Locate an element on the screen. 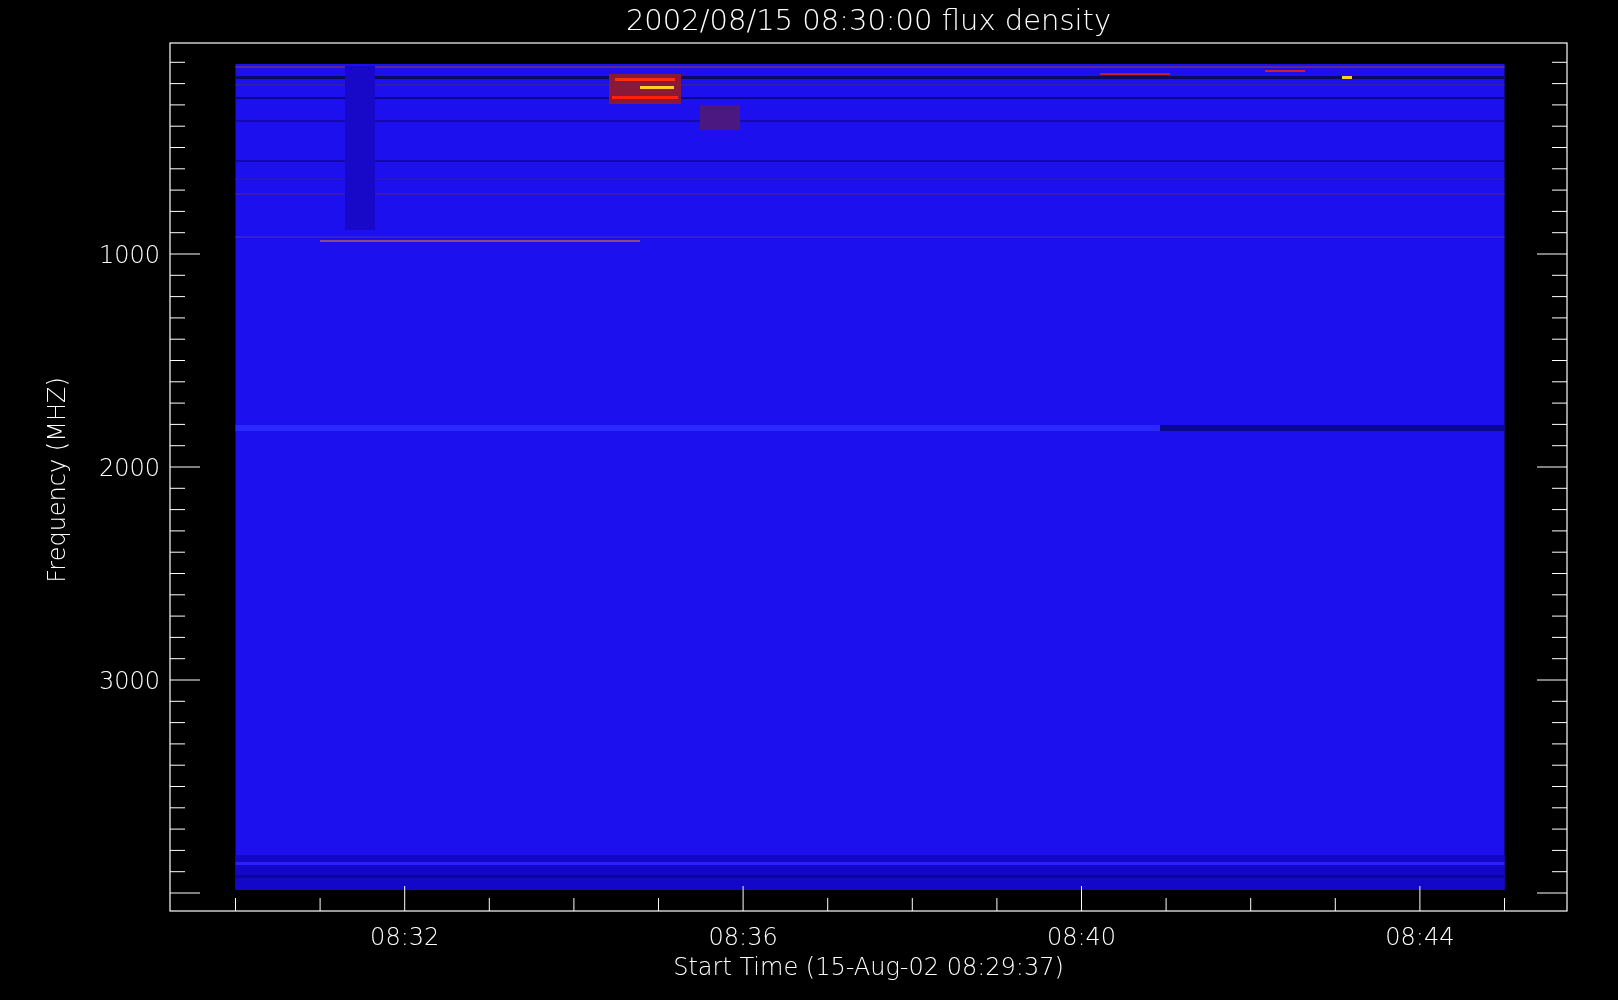 This screenshot has height=1000, width=1618. x-tick-label: 08:32 is located at coordinates (405, 937).